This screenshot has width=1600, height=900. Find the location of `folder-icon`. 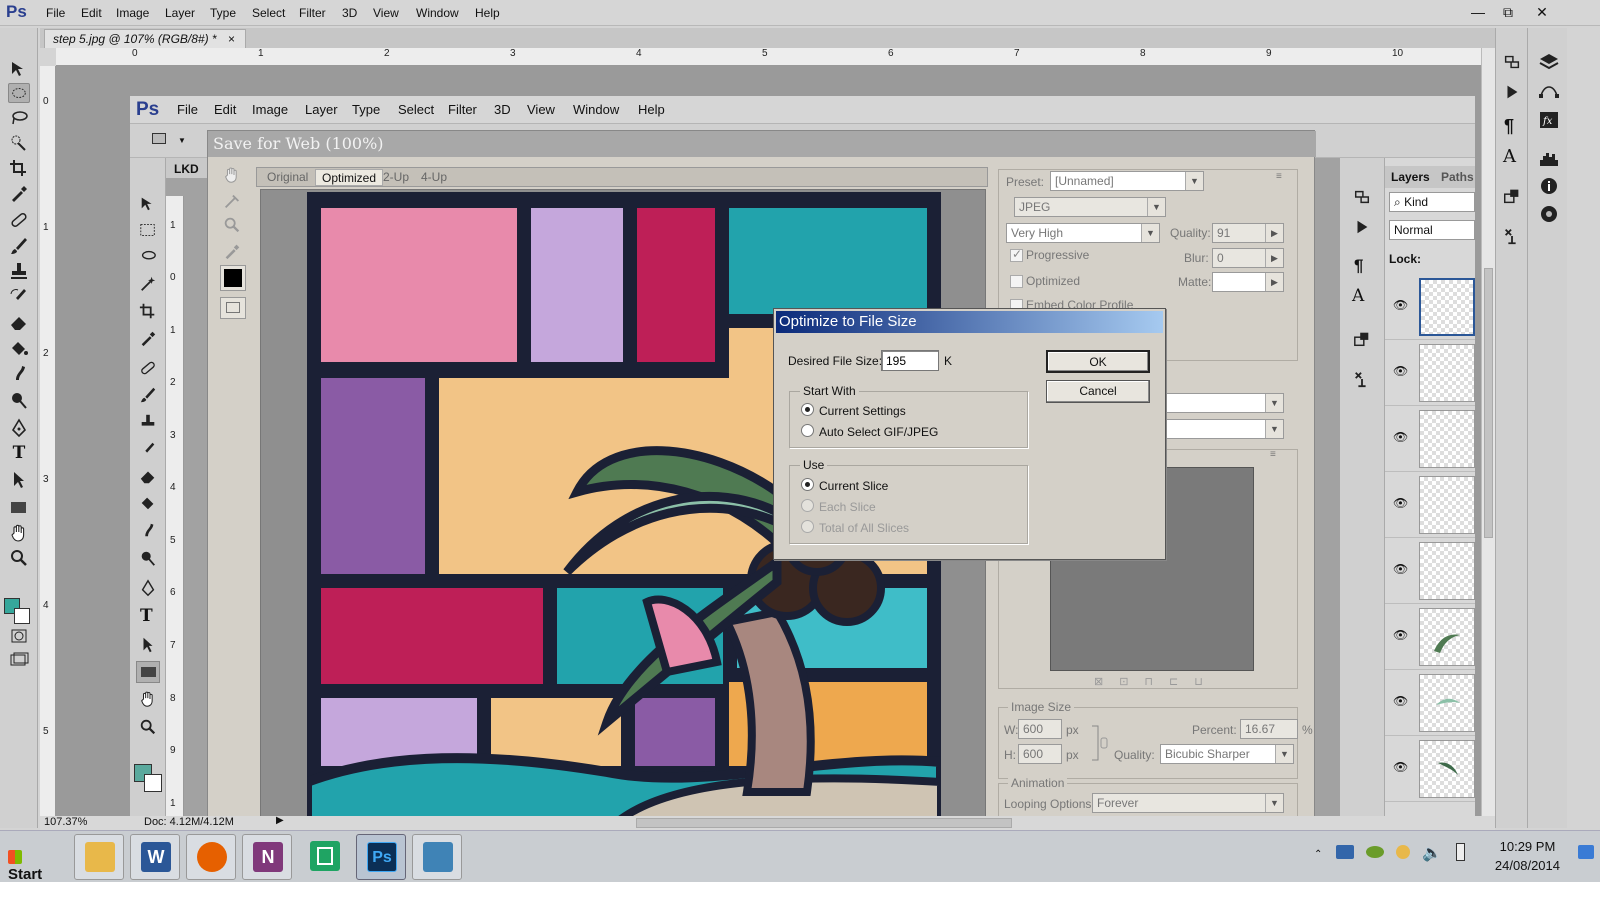

folder-icon is located at coordinates (100, 857).